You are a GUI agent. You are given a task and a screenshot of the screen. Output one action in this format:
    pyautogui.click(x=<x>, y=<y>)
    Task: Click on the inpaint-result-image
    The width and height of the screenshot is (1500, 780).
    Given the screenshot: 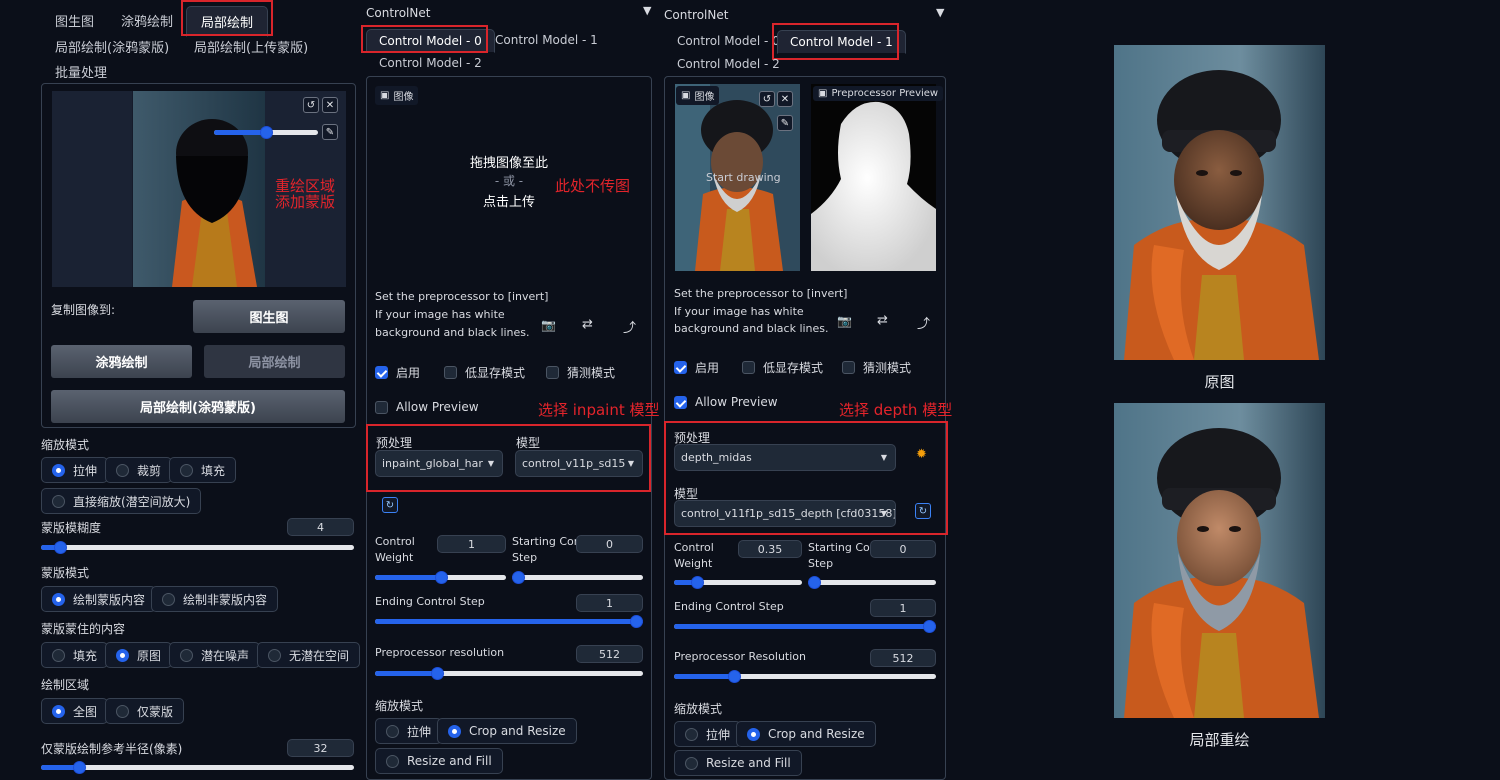 What is the action you would take?
    pyautogui.click(x=1219, y=560)
    